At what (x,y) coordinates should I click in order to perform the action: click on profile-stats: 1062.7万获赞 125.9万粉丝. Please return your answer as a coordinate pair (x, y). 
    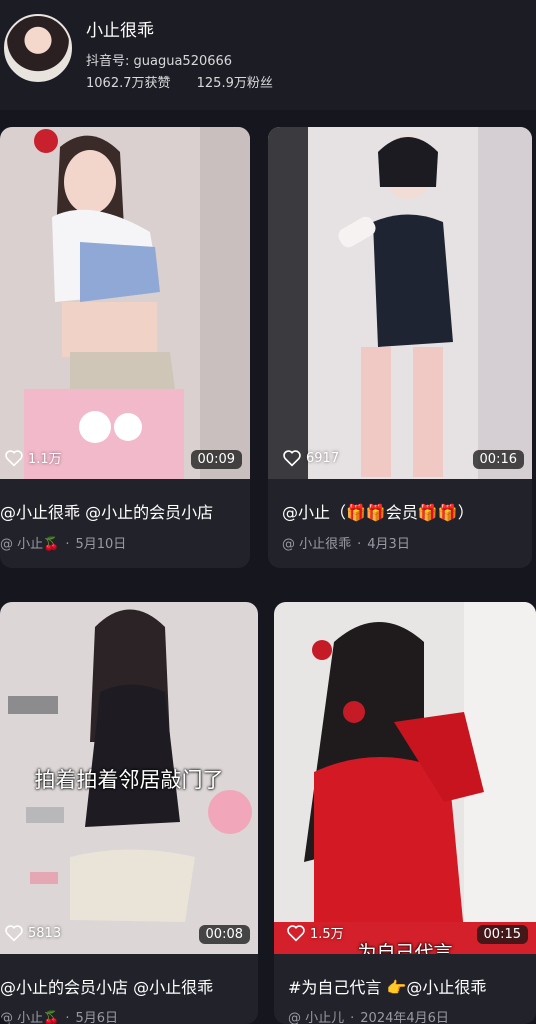
    Looking at the image, I should click on (190, 81).